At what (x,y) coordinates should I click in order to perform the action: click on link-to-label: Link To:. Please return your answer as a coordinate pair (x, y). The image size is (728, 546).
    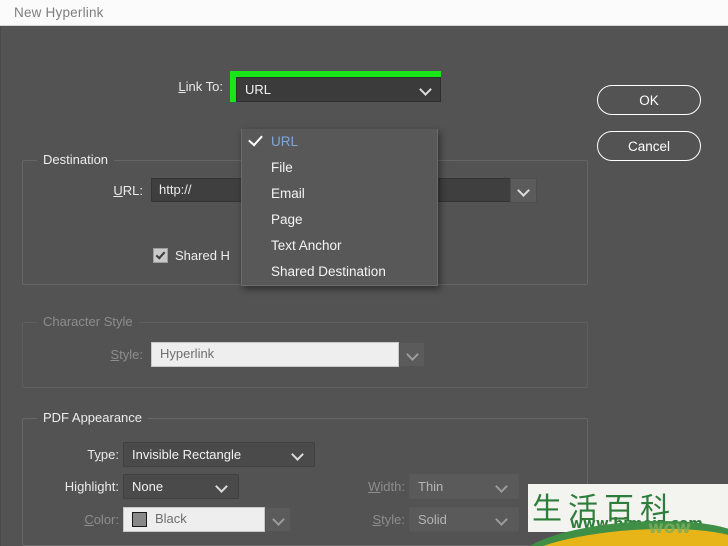
    Looking at the image, I should click on (200, 86).